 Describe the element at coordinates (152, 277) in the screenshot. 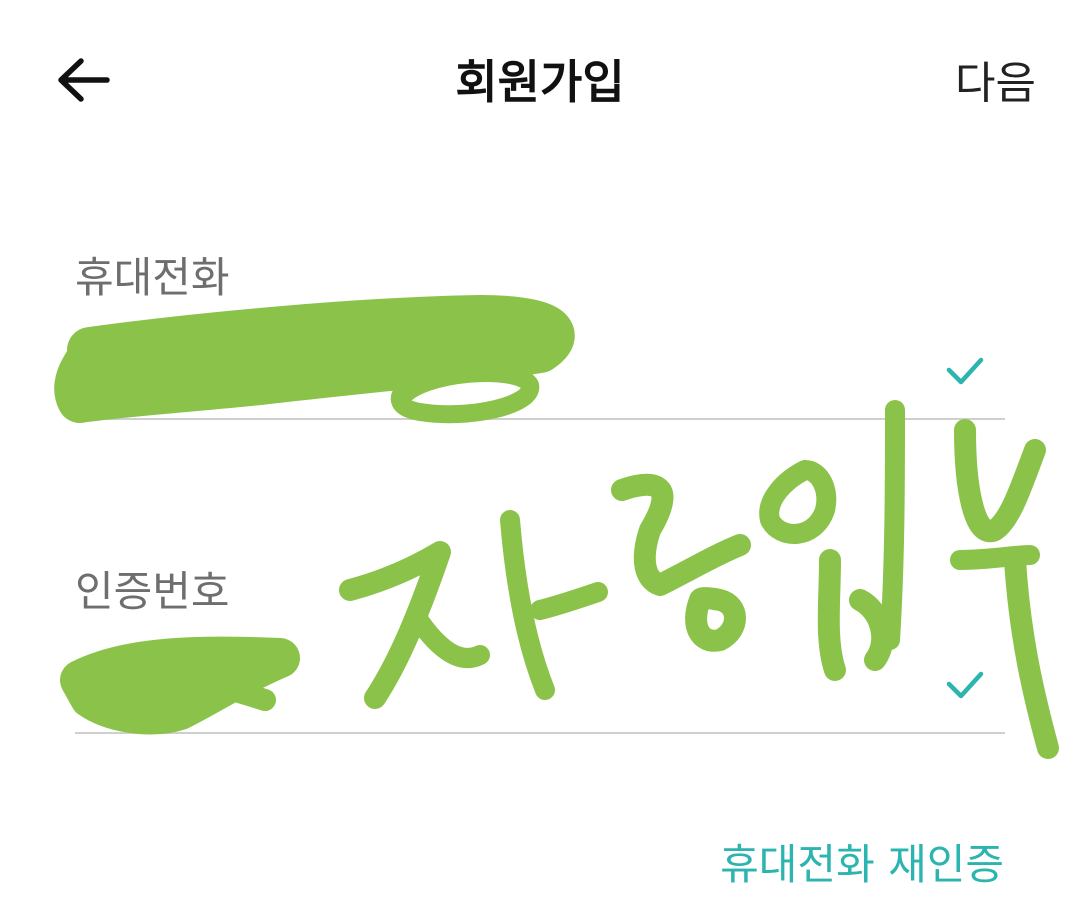

I see `phone-label: 휴대전화` at that location.